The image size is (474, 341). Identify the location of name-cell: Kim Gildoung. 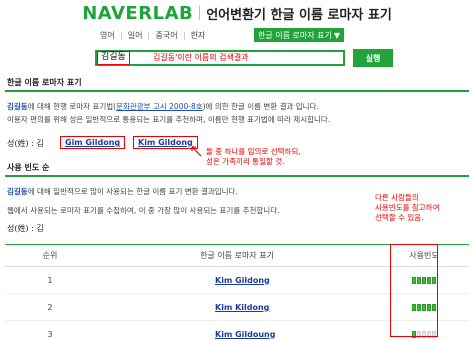
(237, 330).